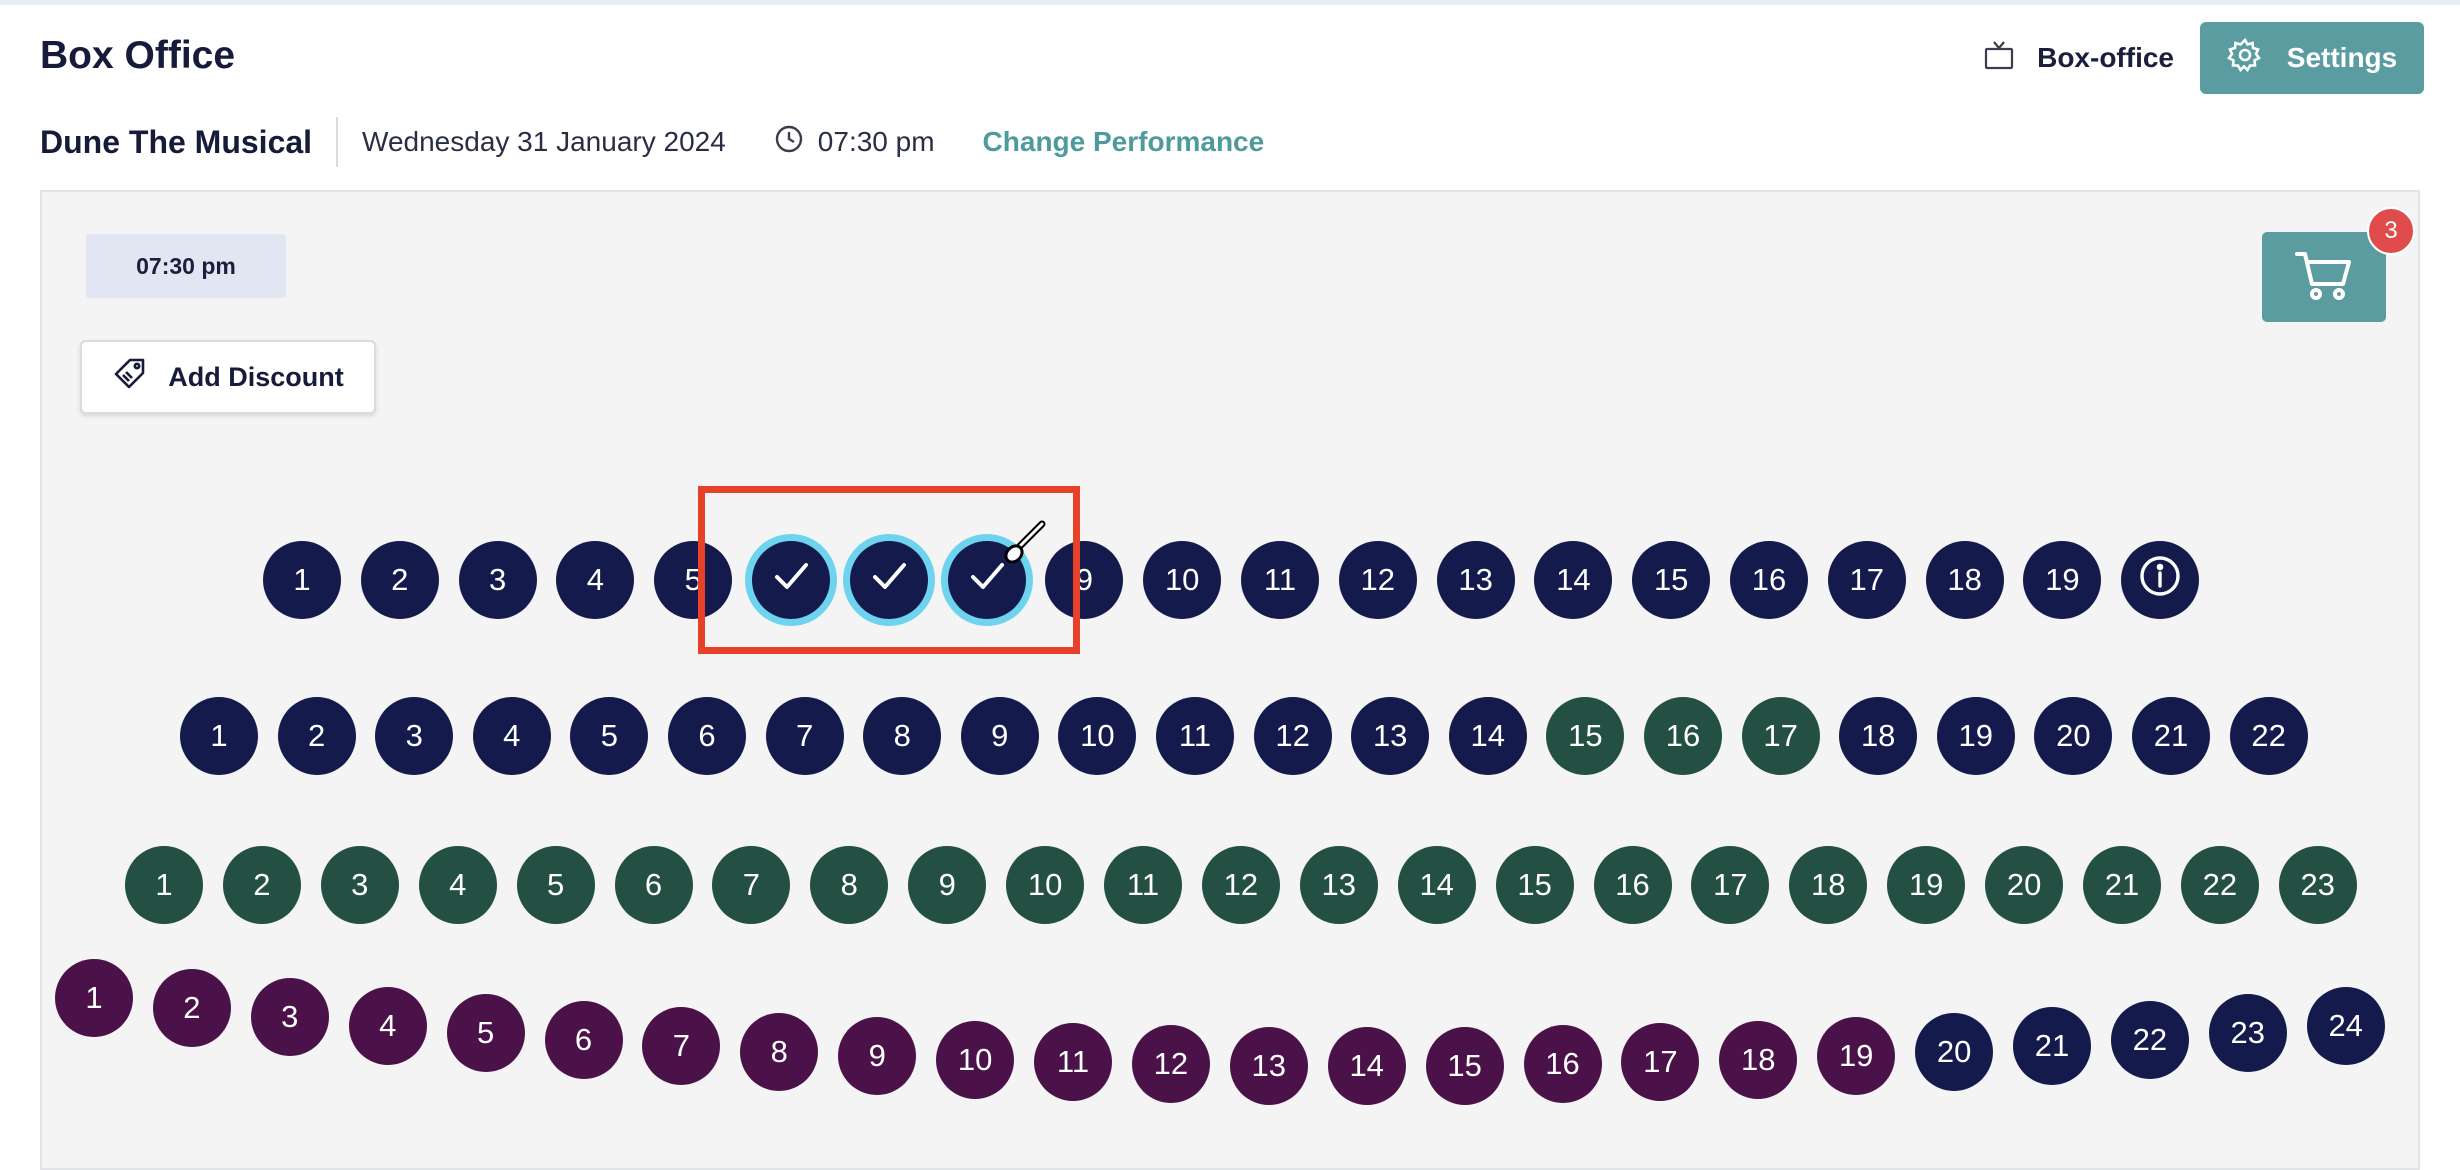  Describe the element at coordinates (789, 142) in the screenshot. I see `clock-icon` at that location.